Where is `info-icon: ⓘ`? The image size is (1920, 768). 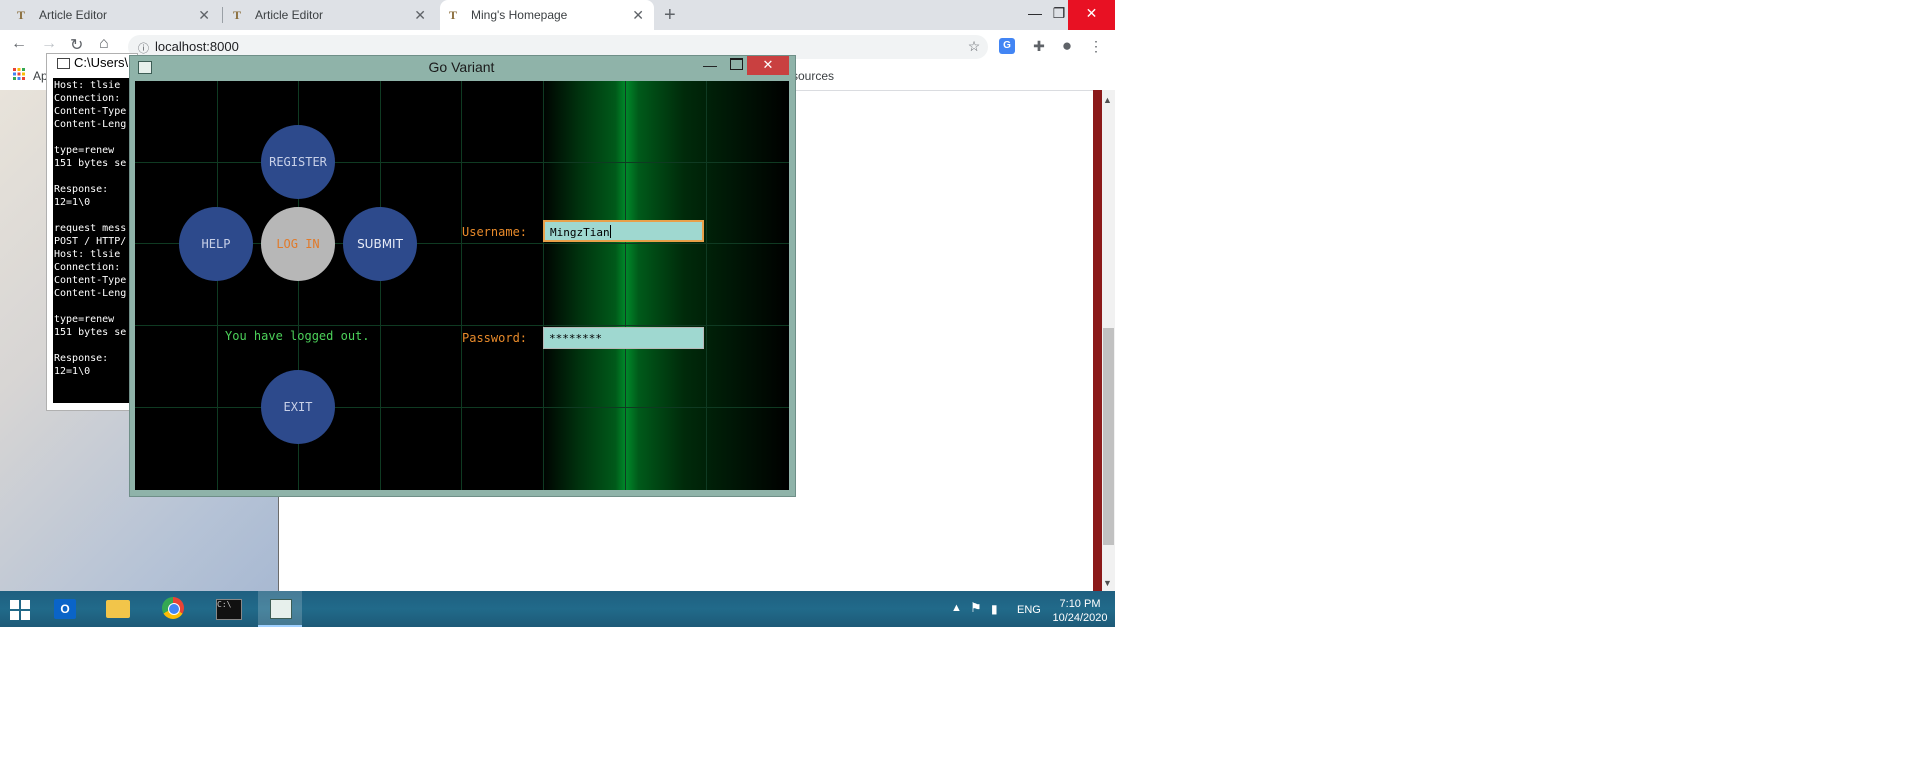
info-icon: ⓘ is located at coordinates (143, 48).